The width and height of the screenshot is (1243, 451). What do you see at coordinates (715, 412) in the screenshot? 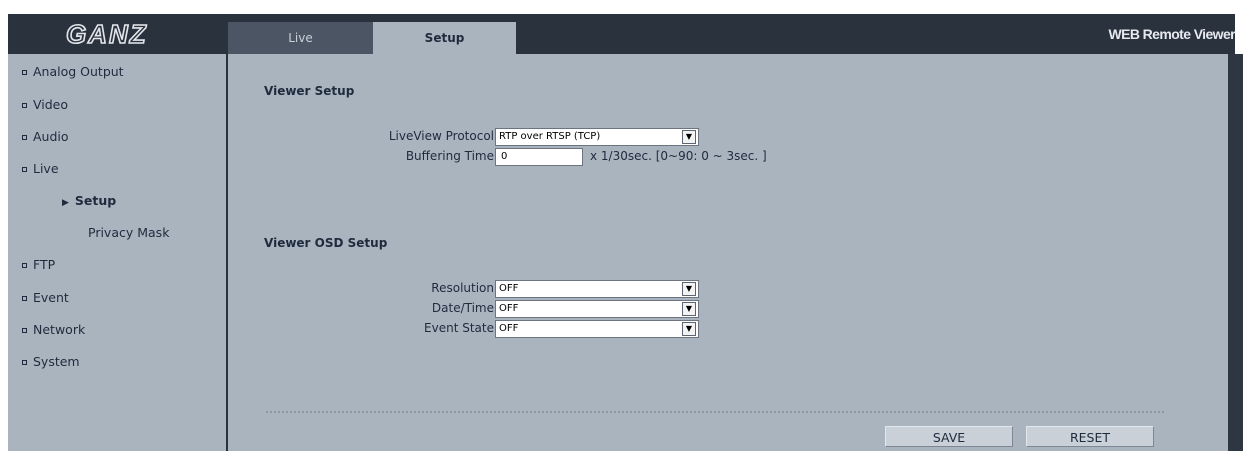
I see `dotted-divider` at bounding box center [715, 412].